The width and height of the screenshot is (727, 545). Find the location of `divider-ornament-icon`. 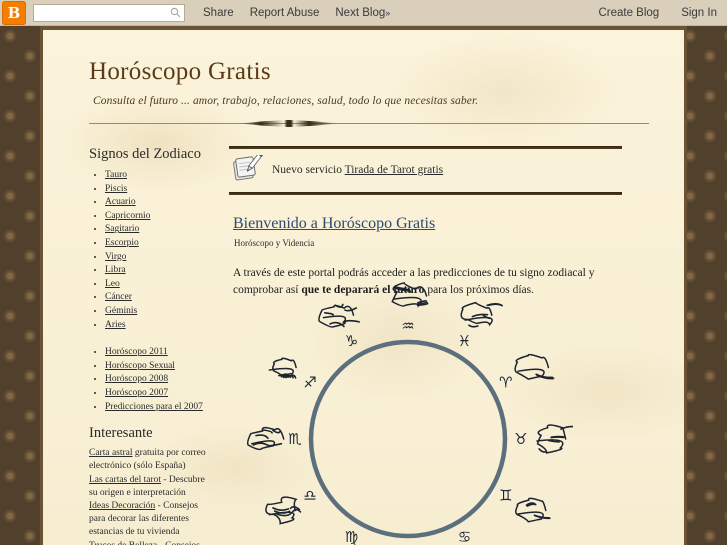

divider-ornament-icon is located at coordinates (289, 123).